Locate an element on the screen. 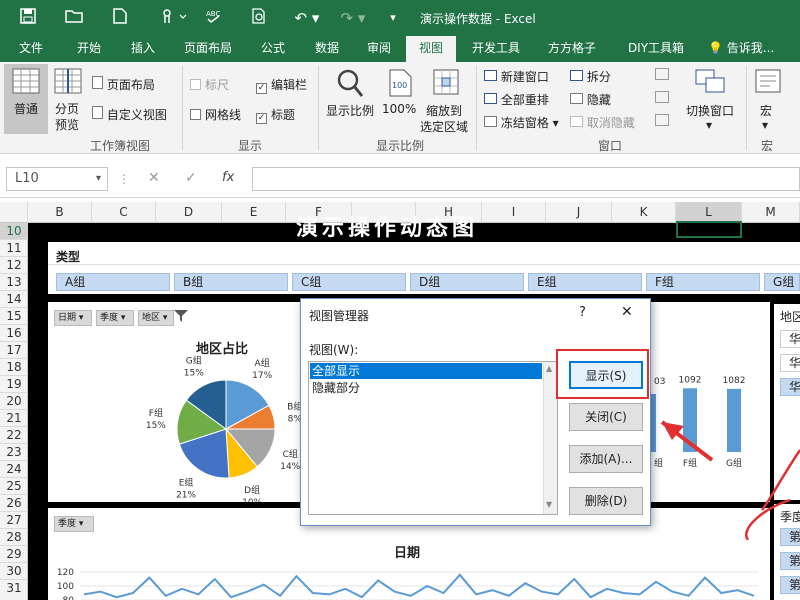  row-header: 14 is located at coordinates (14, 299).